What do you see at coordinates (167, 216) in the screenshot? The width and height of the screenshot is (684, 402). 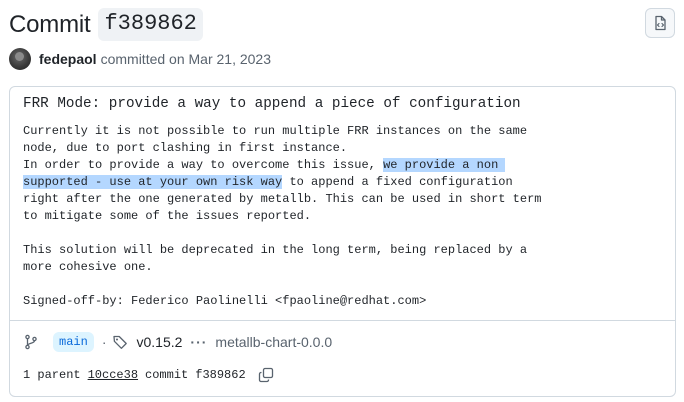 I see `body-line: to mitigate some of the issues reported.` at bounding box center [167, 216].